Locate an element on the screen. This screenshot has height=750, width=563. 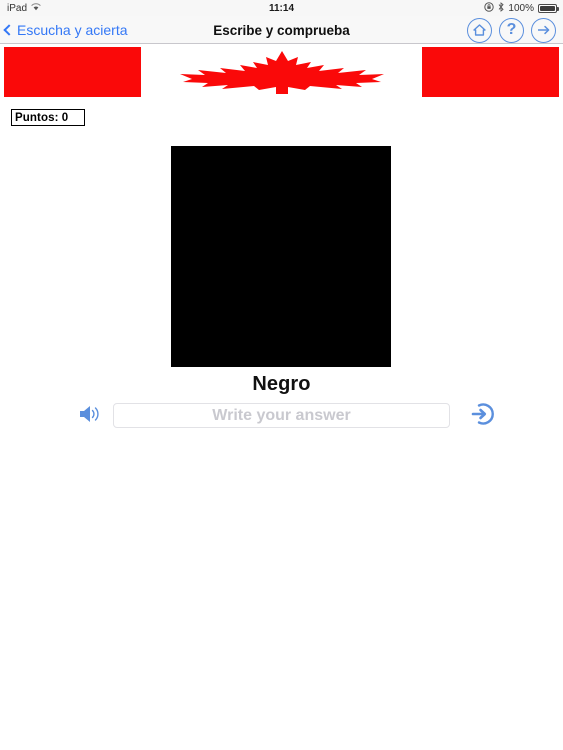
speaker-button is located at coordinates (91, 416).